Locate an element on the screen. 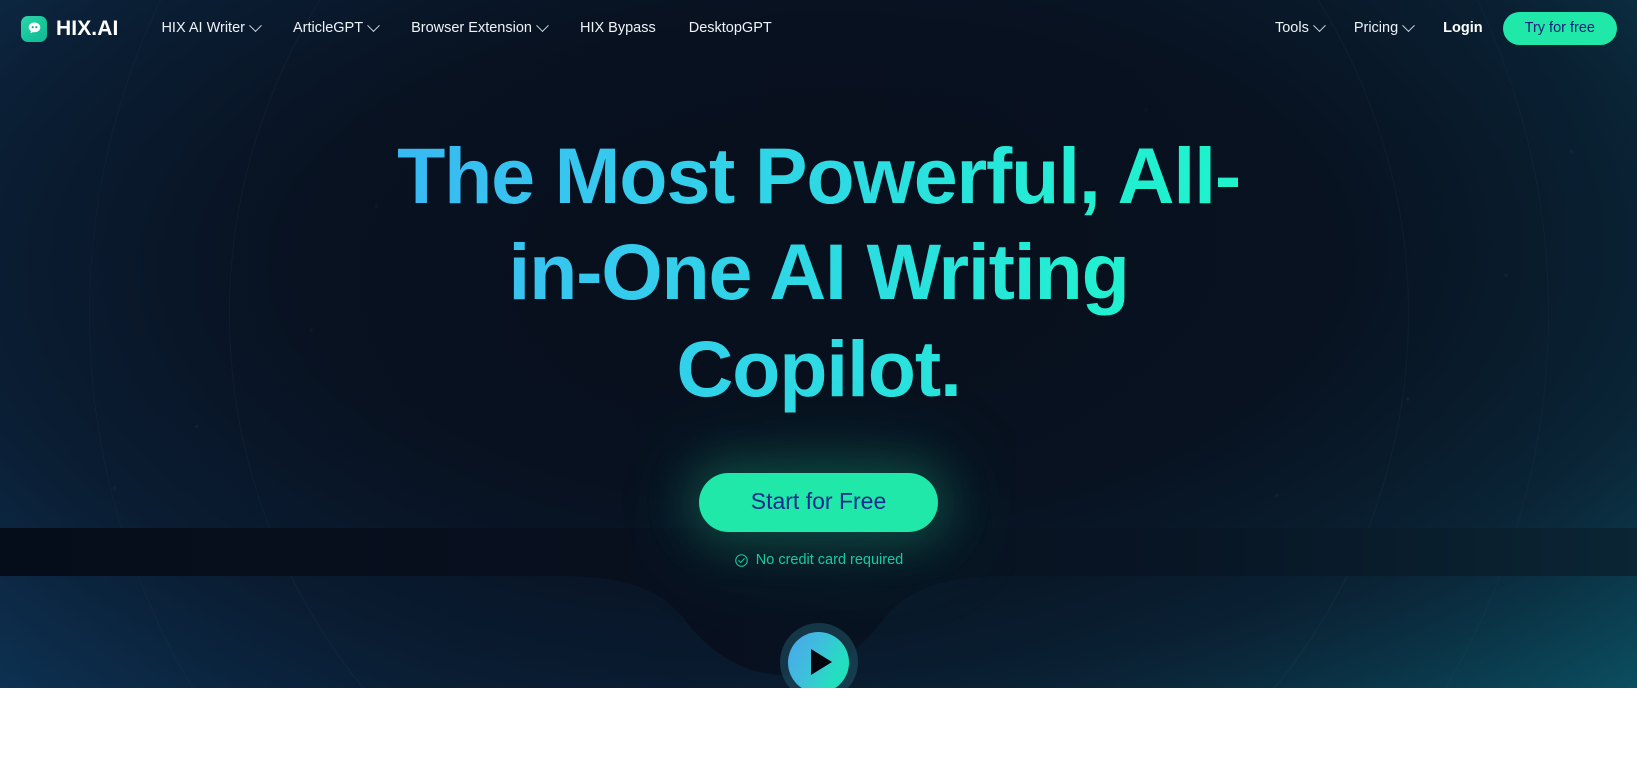 The width and height of the screenshot is (1637, 780). nav-item-hix-ai-writer: HIX AI Writer is located at coordinates (211, 28).